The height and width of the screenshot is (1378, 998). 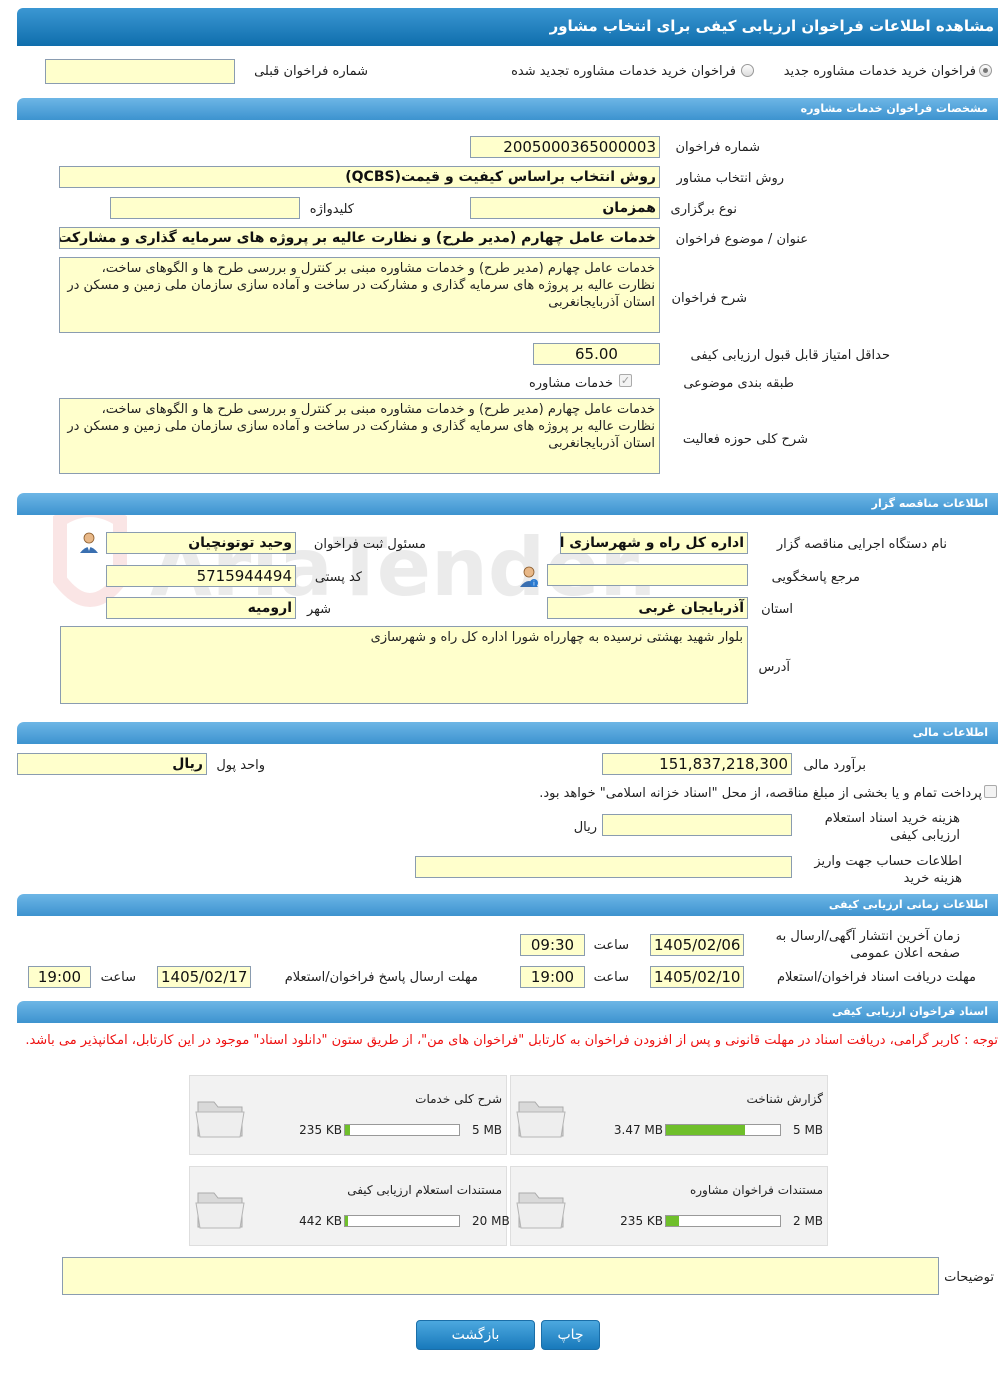 I want to click on doc-card-max: 20 MB, so click(x=491, y=1221).